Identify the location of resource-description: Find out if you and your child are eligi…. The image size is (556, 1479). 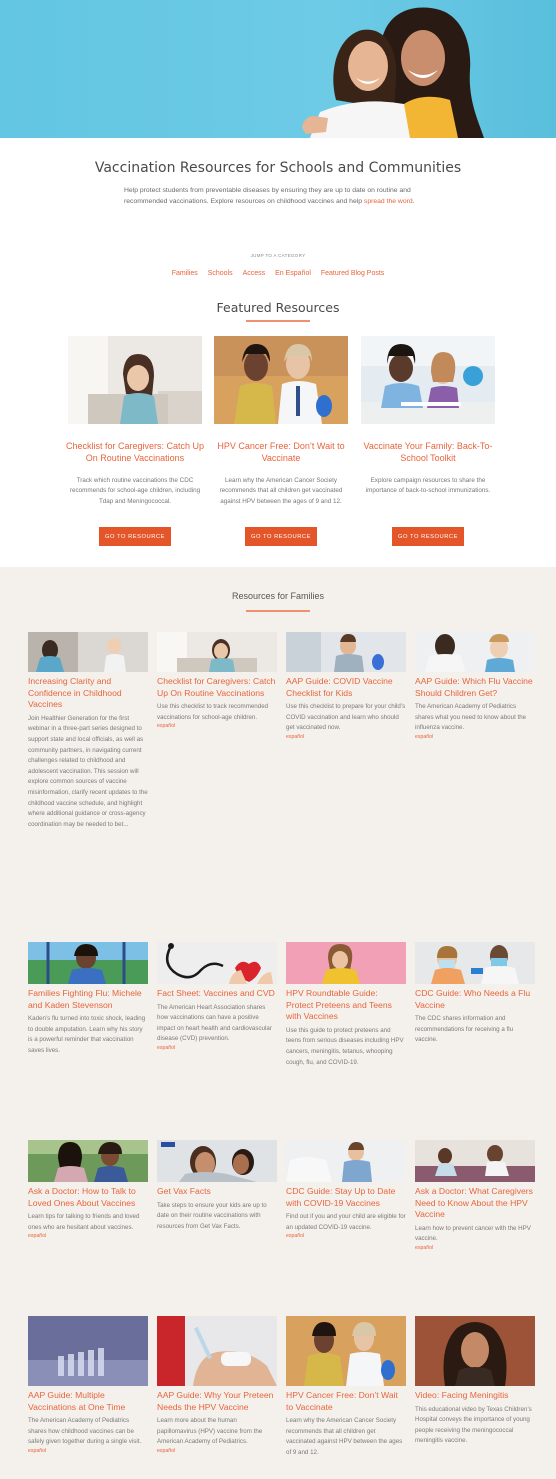
(346, 1222).